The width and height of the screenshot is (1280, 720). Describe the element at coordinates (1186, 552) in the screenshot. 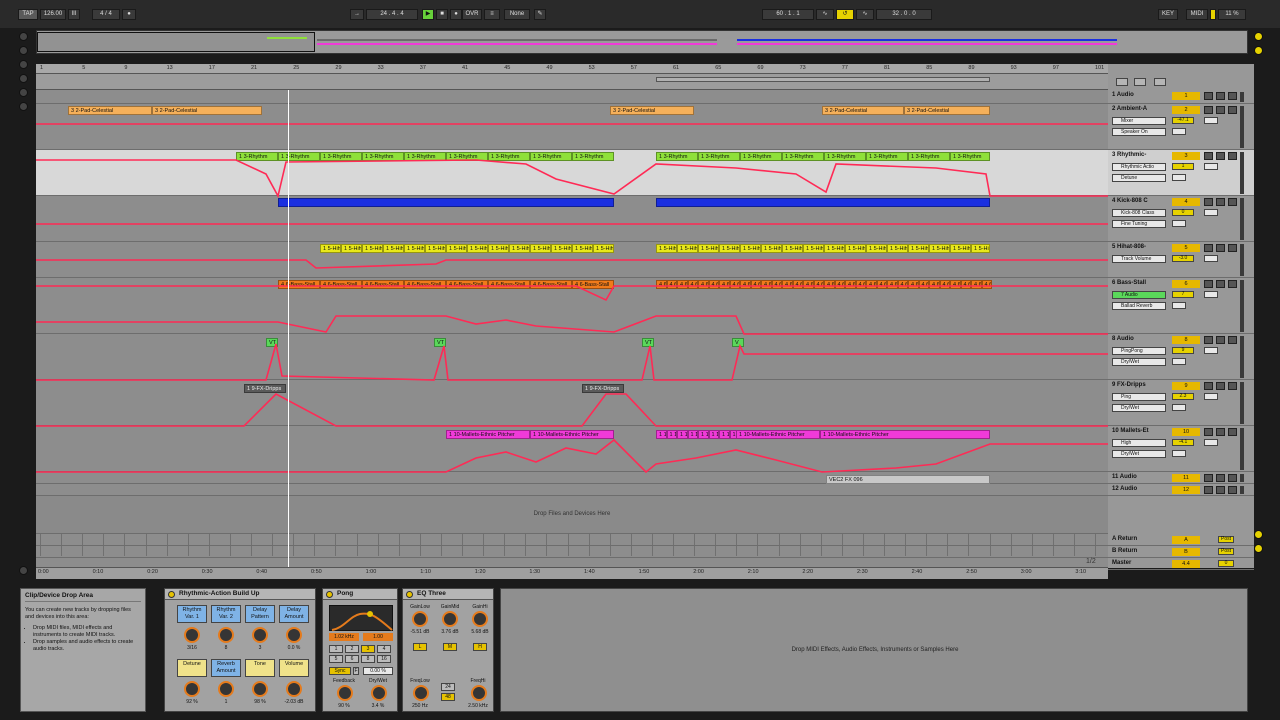

I see `return-activator: B` at that location.